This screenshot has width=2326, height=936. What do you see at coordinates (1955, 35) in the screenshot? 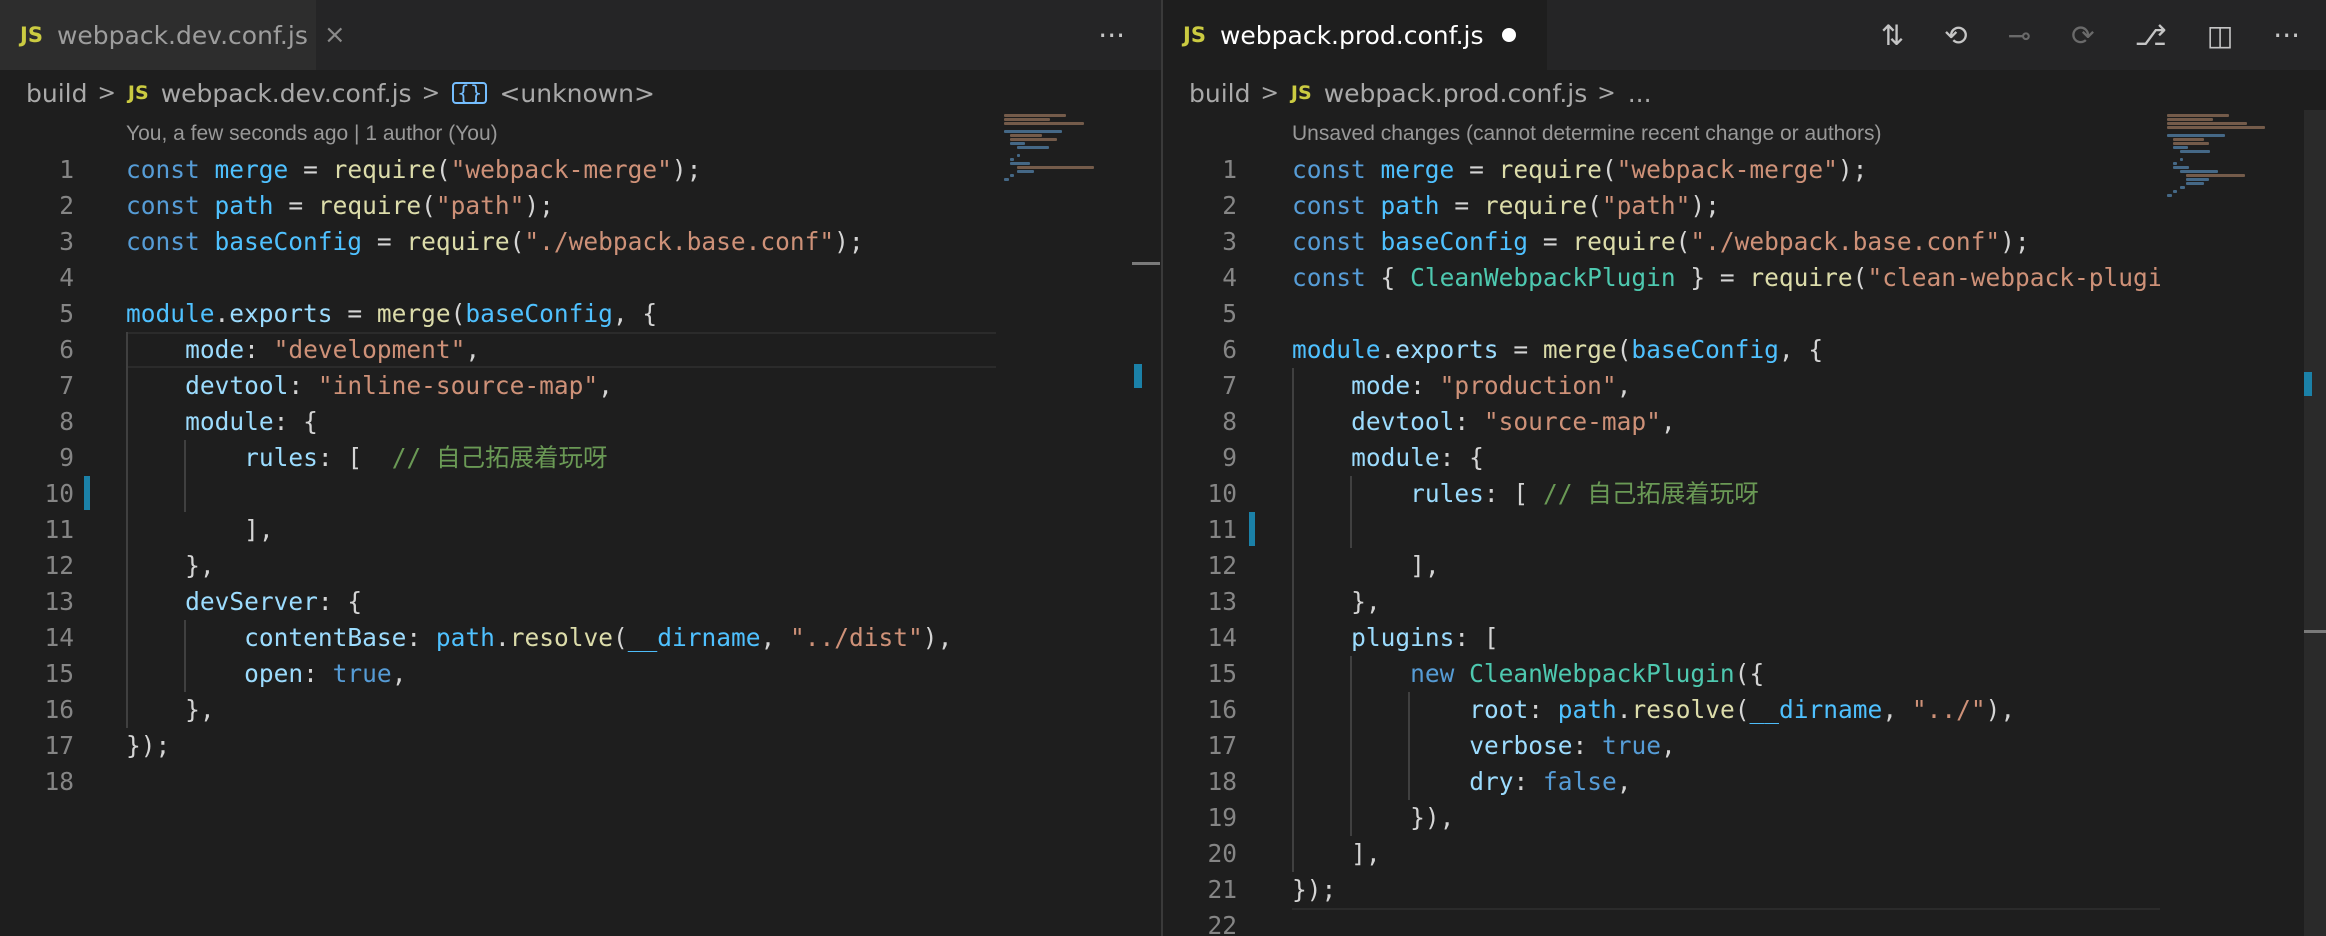
I see `previous-change-icon: ⟲` at bounding box center [1955, 35].